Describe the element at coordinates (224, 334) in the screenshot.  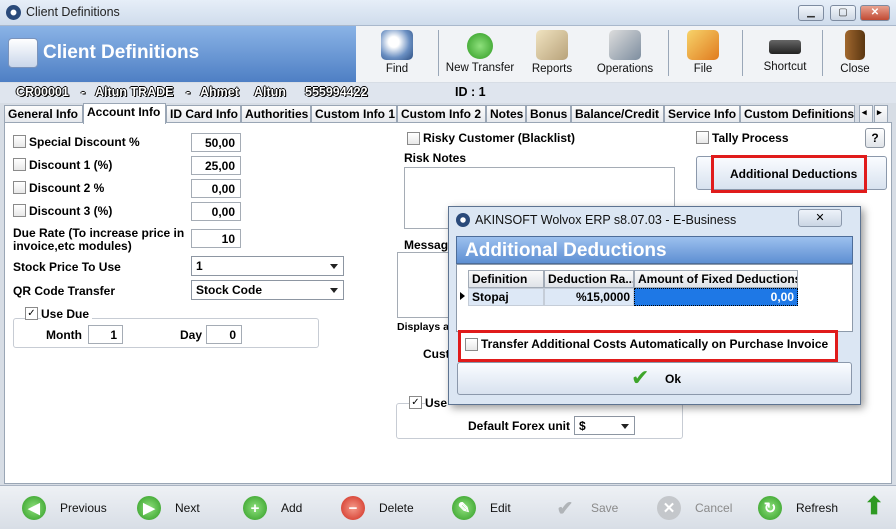
I see `day-input: 0` at that location.